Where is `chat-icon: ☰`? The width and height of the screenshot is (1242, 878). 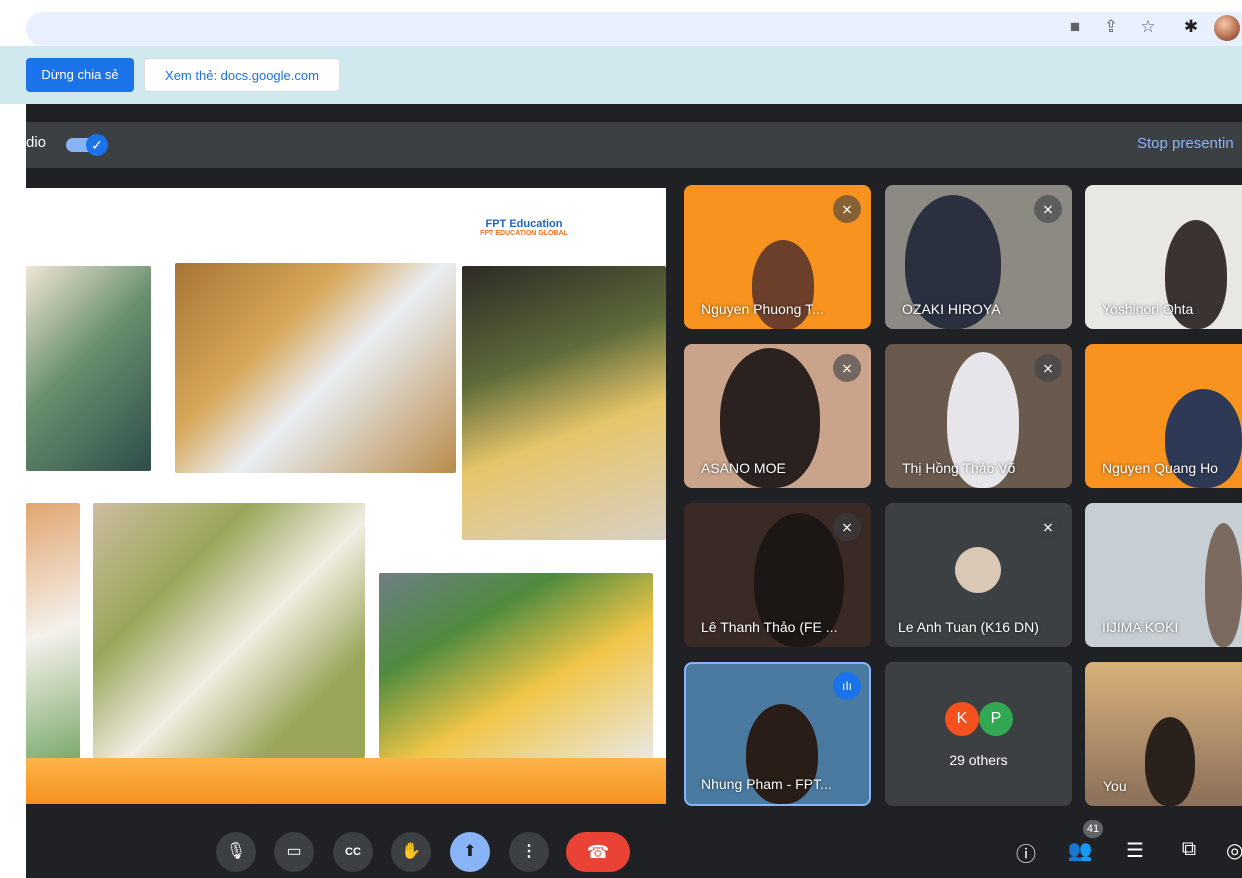
chat-icon: ☰ is located at coordinates (1135, 850).